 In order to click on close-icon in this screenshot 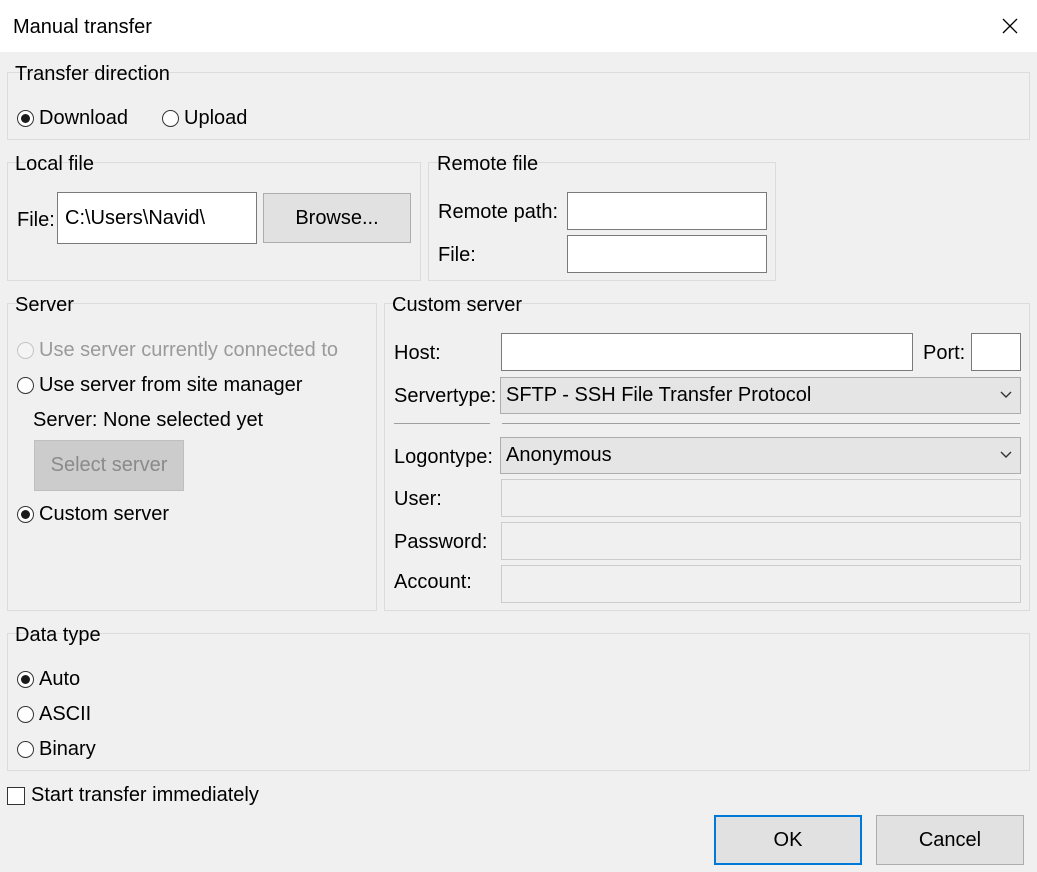, I will do `click(1010, 26)`.